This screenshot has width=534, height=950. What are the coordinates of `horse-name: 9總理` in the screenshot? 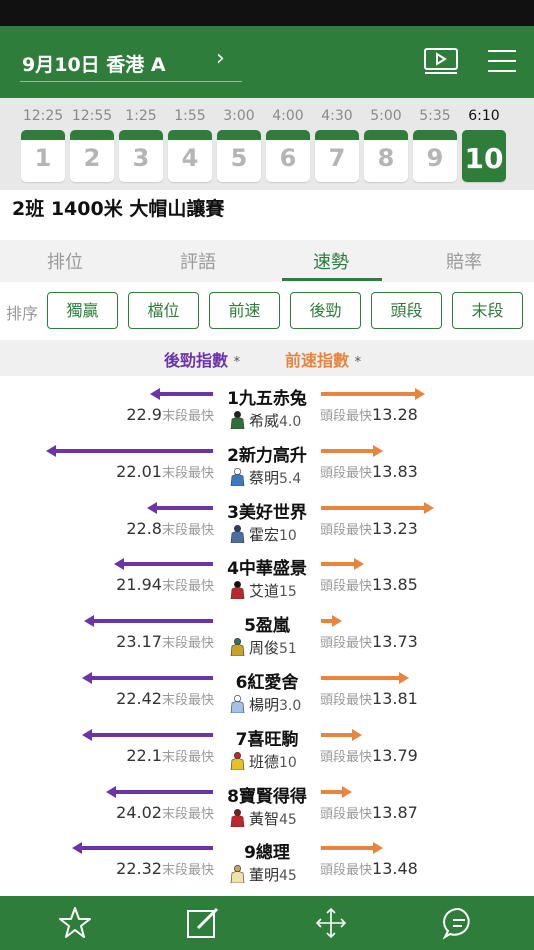 It's located at (267, 853).